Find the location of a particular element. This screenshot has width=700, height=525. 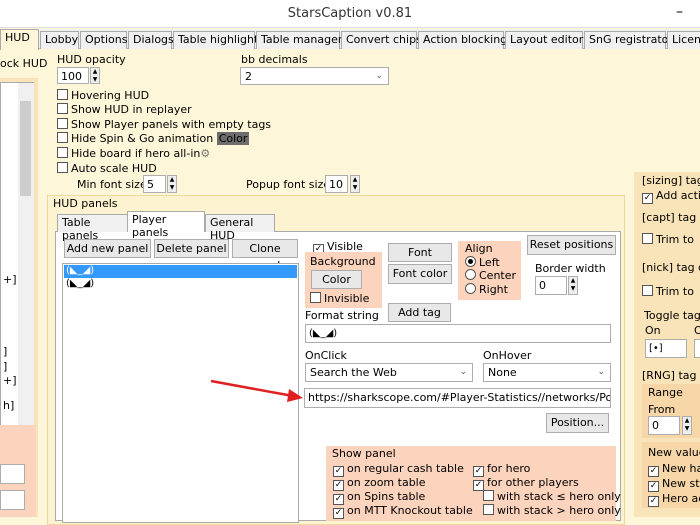

min-font-spinner: ▲ ▼ is located at coordinates (172, 184).